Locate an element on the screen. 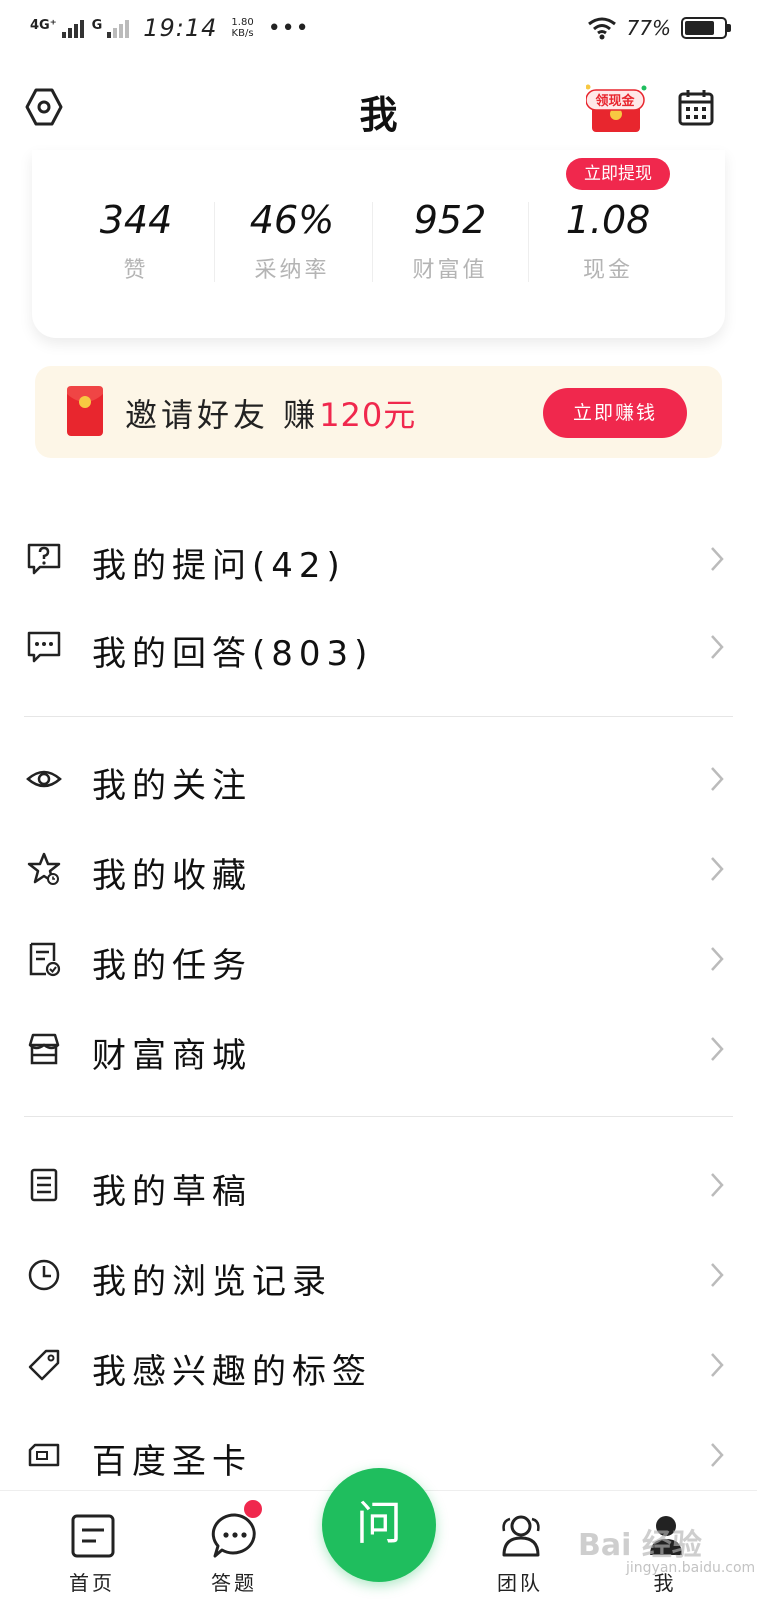 This screenshot has width=757, height=1601. red-envelope-icon is located at coordinates (85, 411).